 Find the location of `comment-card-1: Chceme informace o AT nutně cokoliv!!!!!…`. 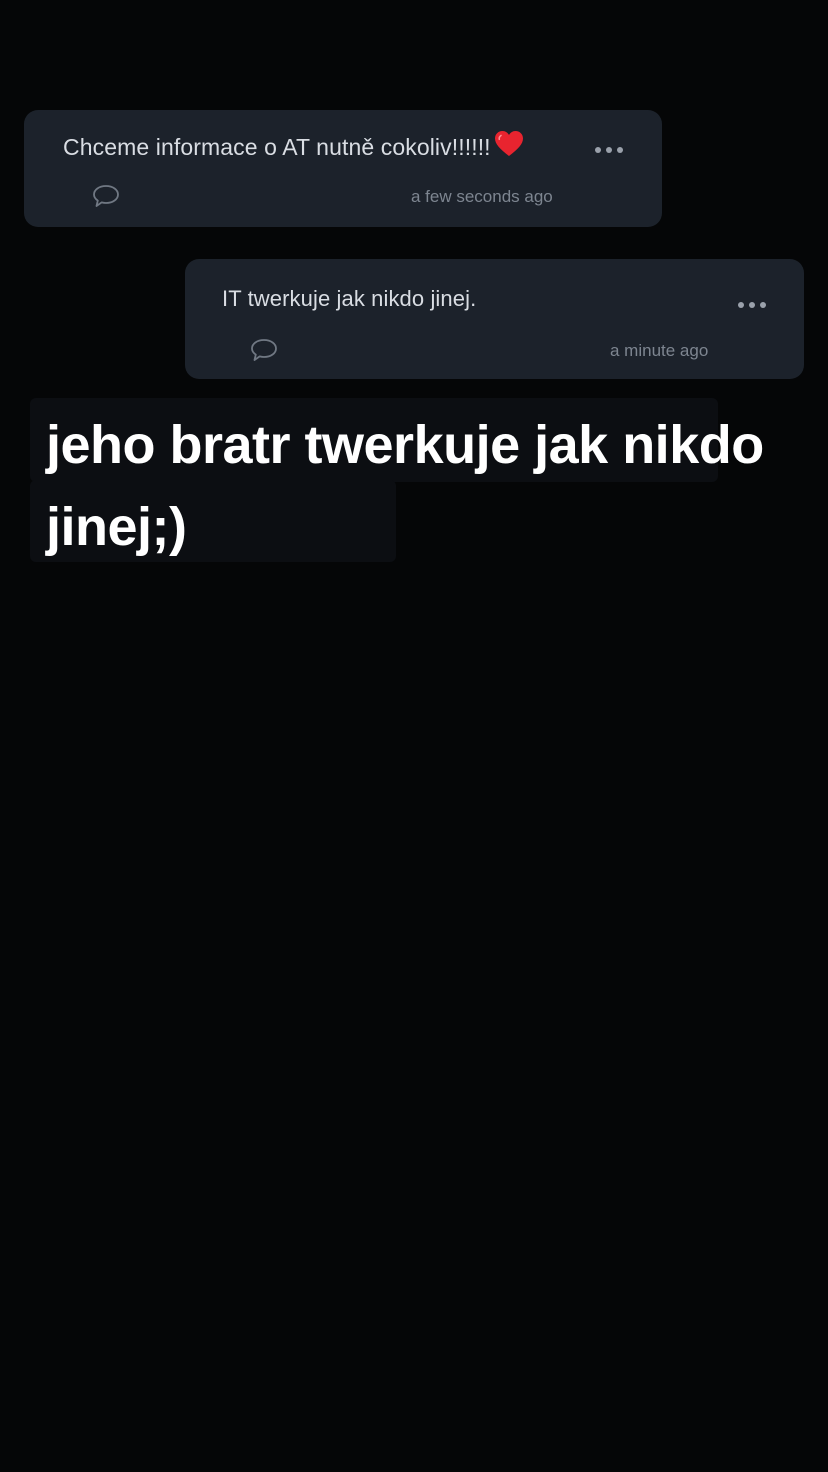

comment-card-1: Chceme informace o AT nutně cokoliv!!!!!… is located at coordinates (343, 168).